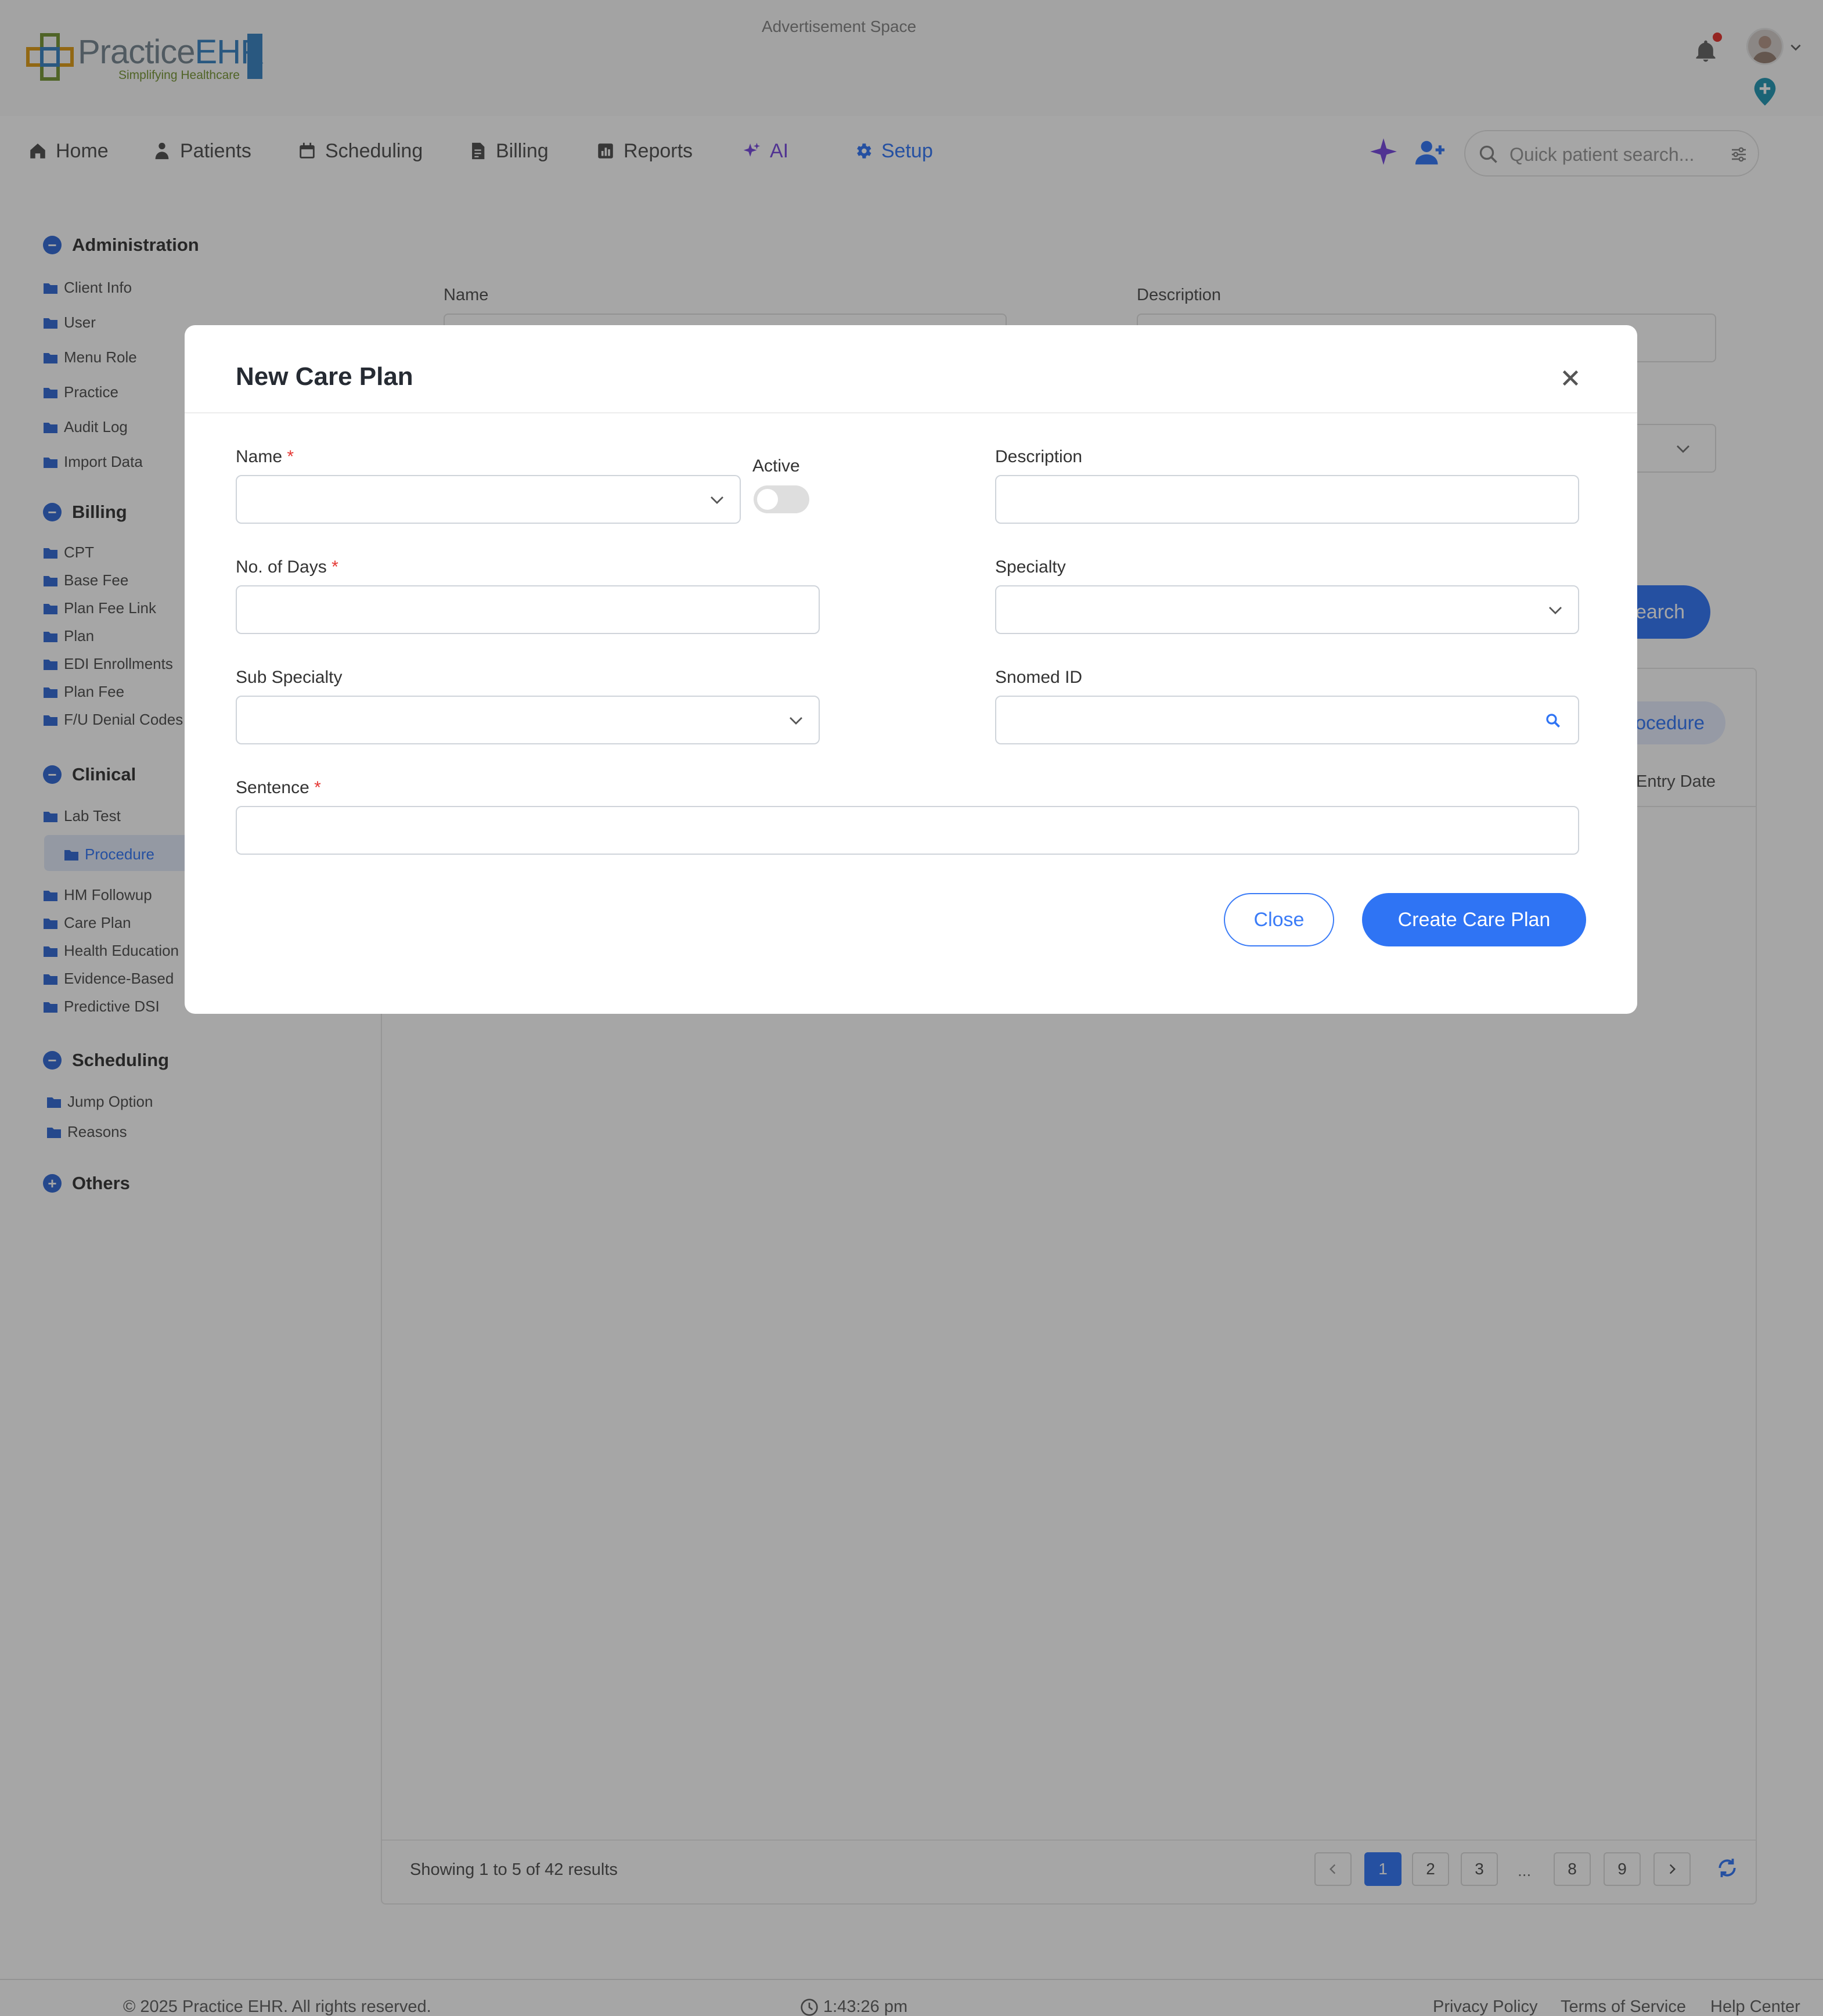 Image resolution: width=1823 pixels, height=2016 pixels. Describe the element at coordinates (911, 413) in the screenshot. I see `modal-header-divider` at that location.